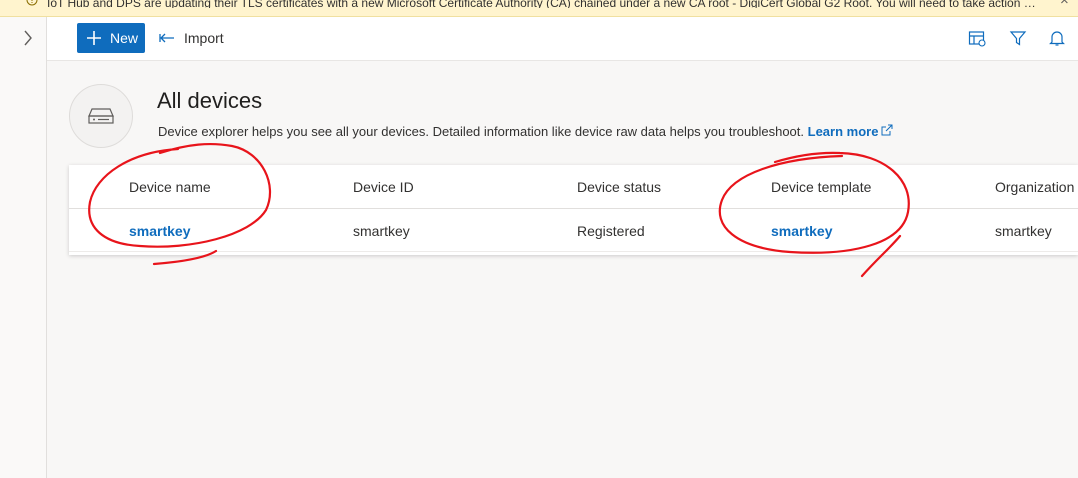  Describe the element at coordinates (619, 187) in the screenshot. I see `column-header-device-status: Device status` at that location.